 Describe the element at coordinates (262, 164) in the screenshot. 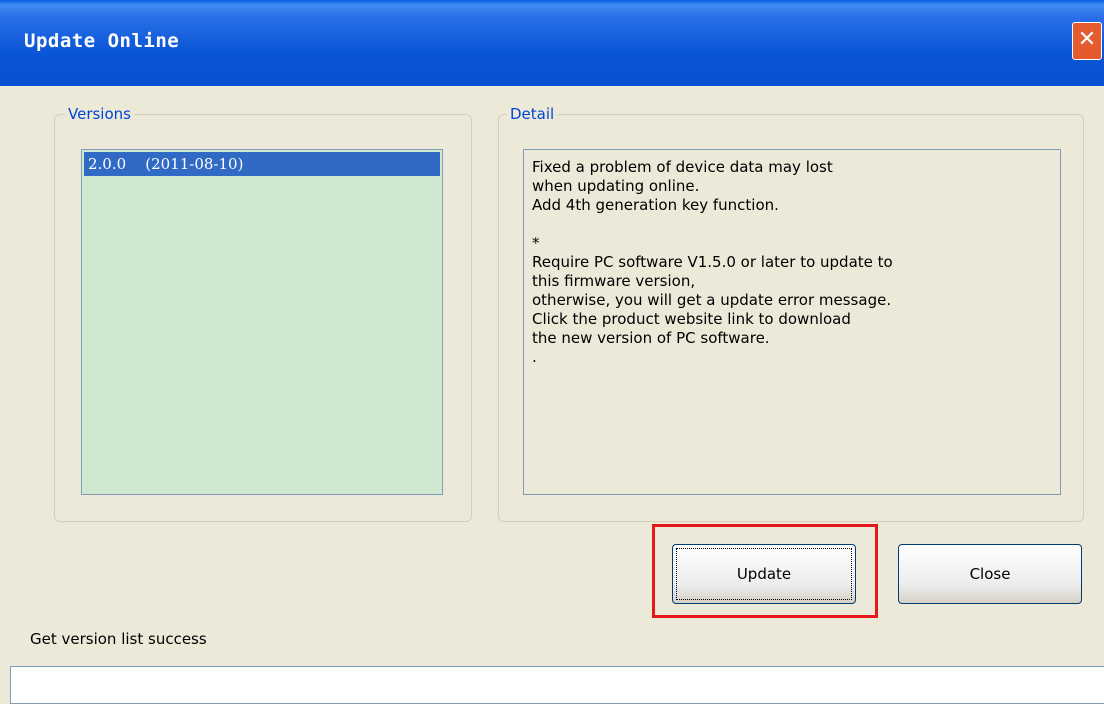

I see `list-item: 2.0.0 (2011-08-10)` at that location.